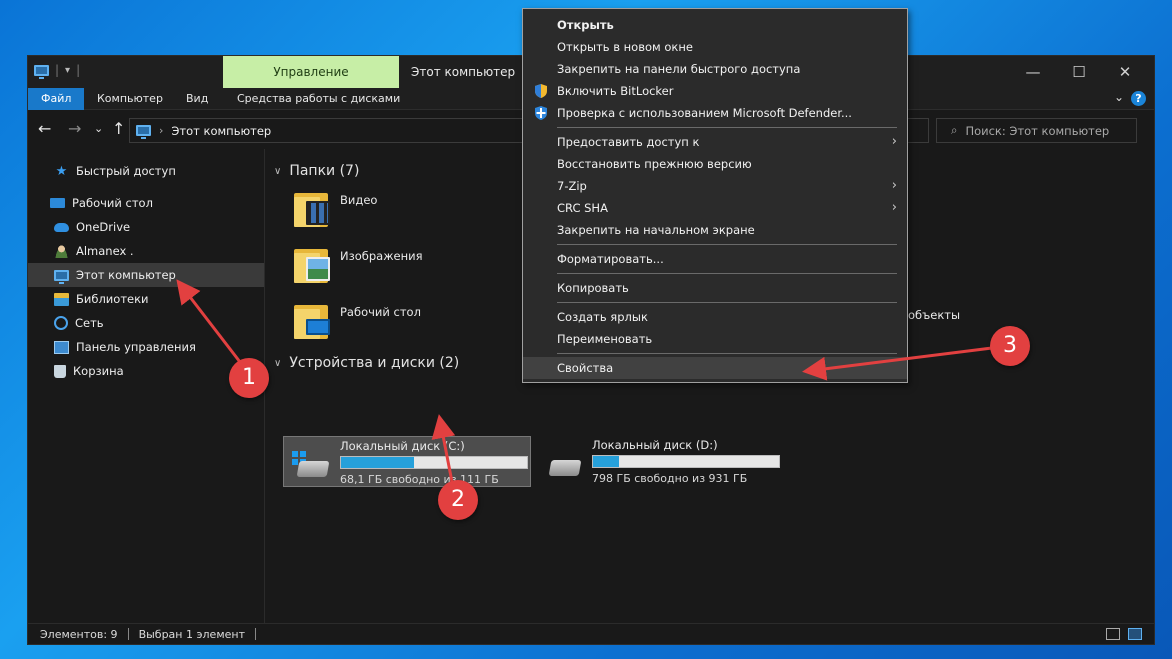 Image resolution: width=1172 pixels, height=659 pixels. Describe the element at coordinates (98, 128) in the screenshot. I see `recent-locations-button: ⌄` at that location.